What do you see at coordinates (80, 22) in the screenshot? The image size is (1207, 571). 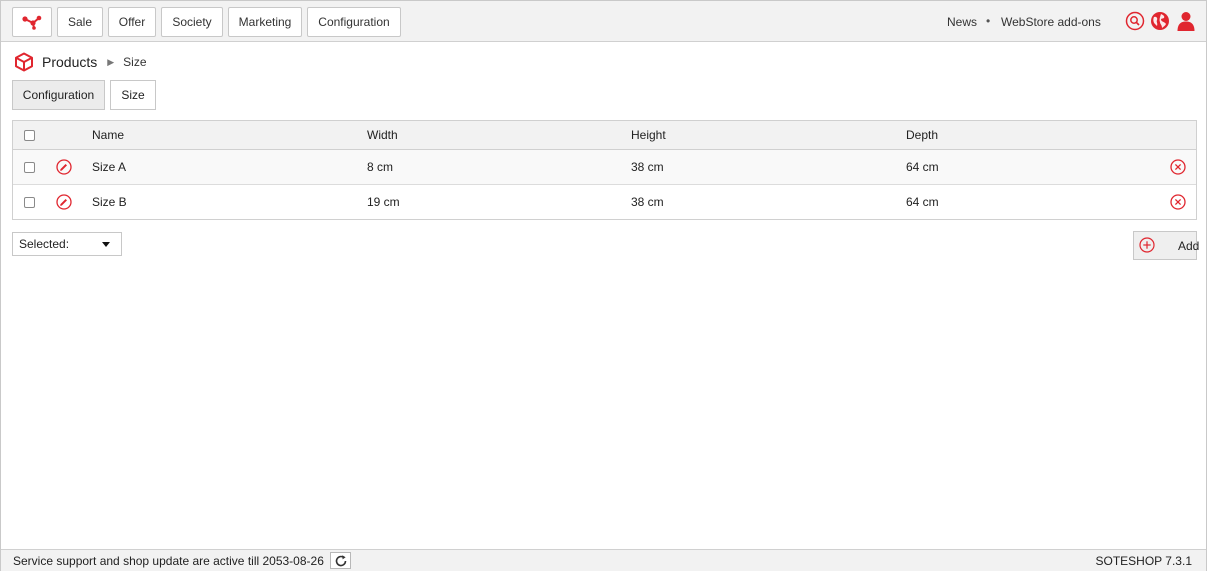 I see `nav-sale-button: Sale` at bounding box center [80, 22].